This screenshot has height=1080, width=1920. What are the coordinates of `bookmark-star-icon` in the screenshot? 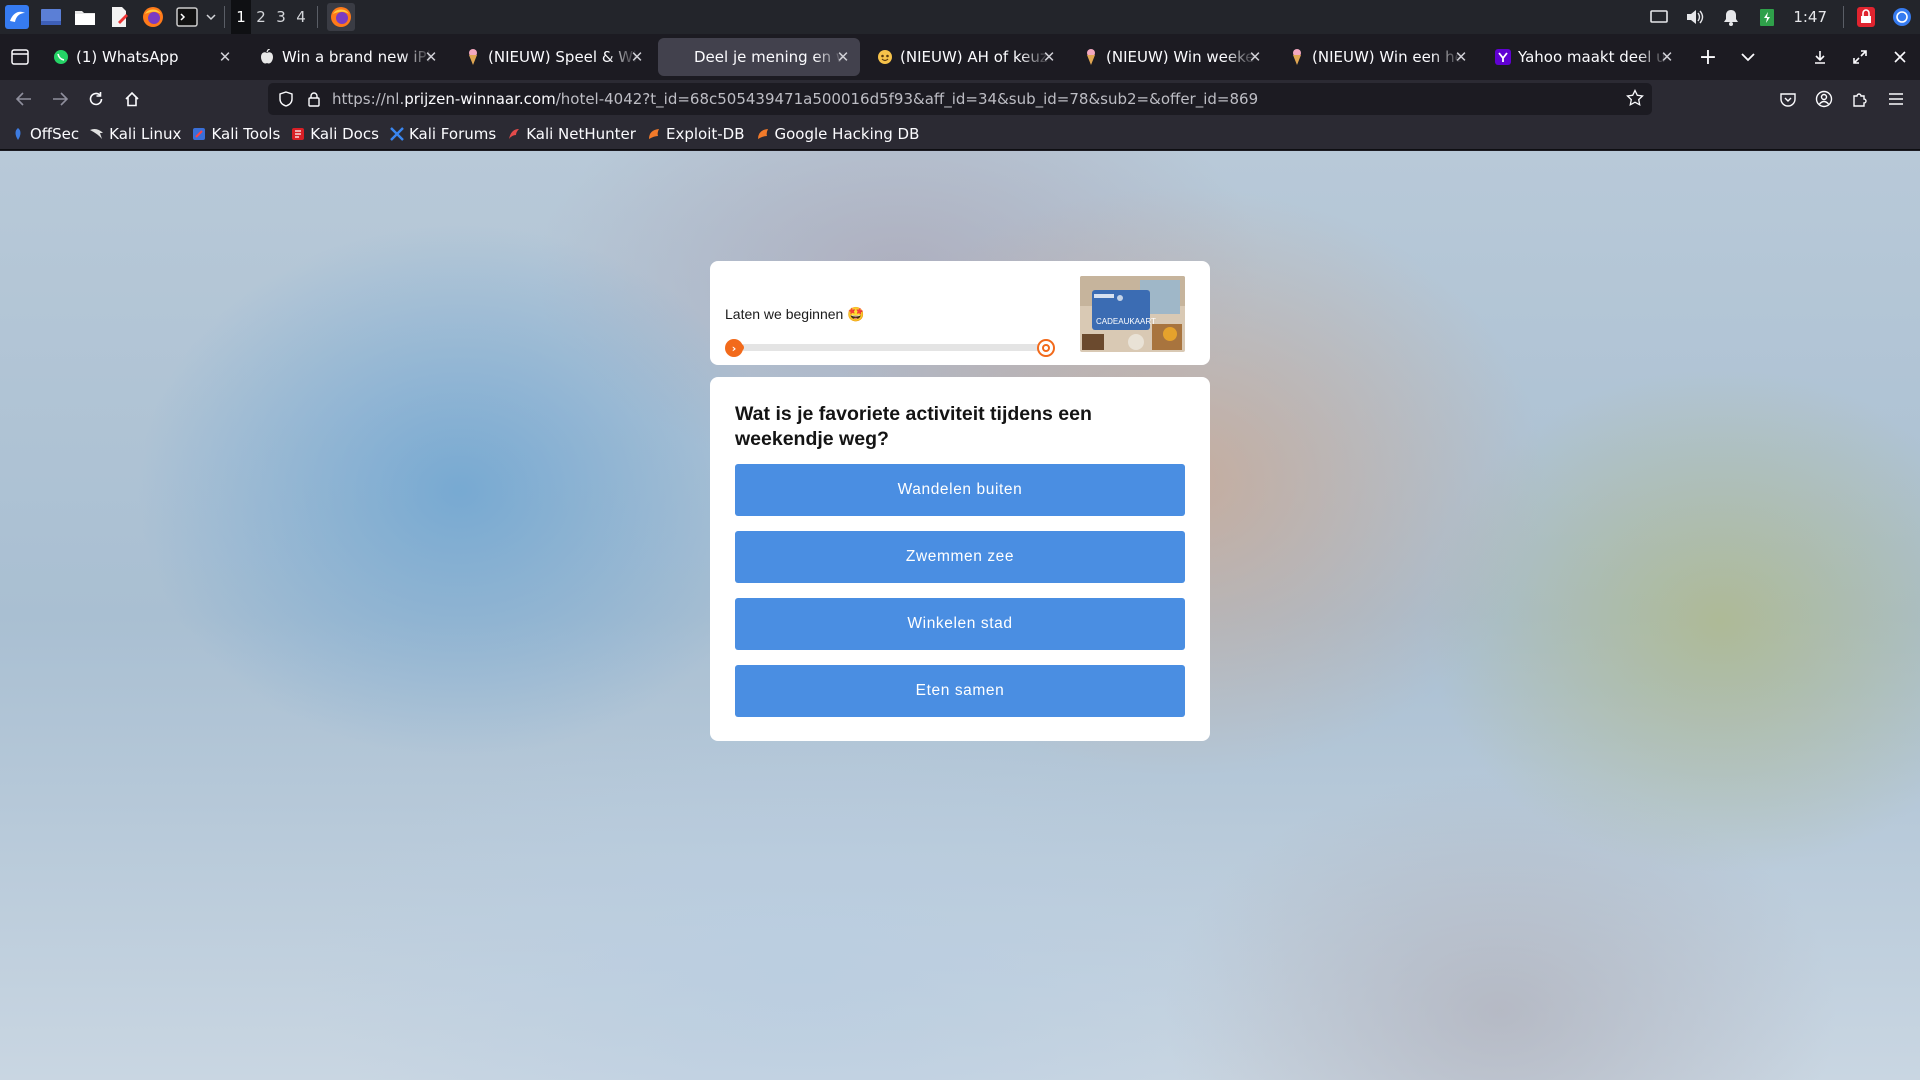 It's located at (1635, 99).